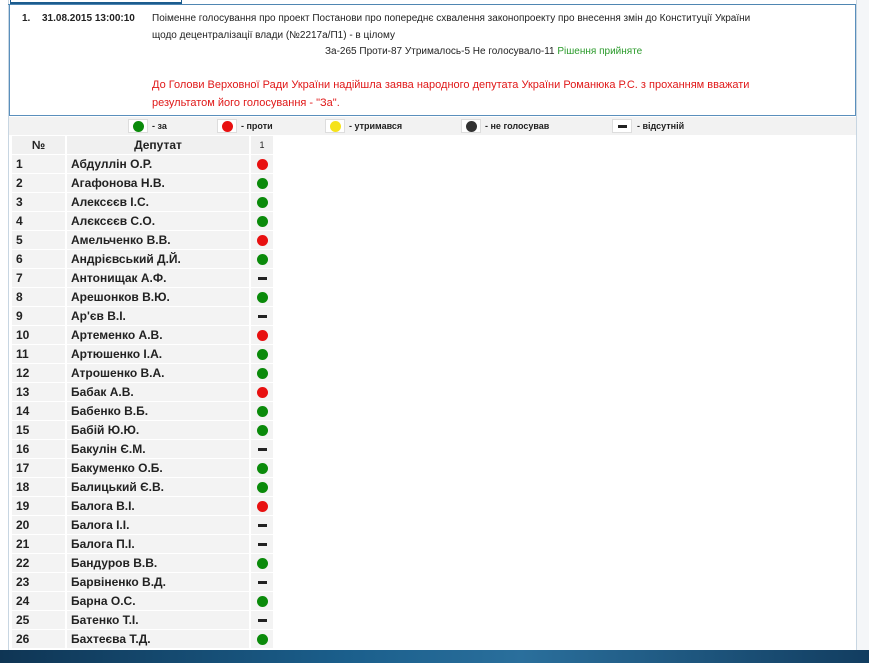  What do you see at coordinates (38, 278) in the screenshot?
I see `deputy-number: 7` at bounding box center [38, 278].